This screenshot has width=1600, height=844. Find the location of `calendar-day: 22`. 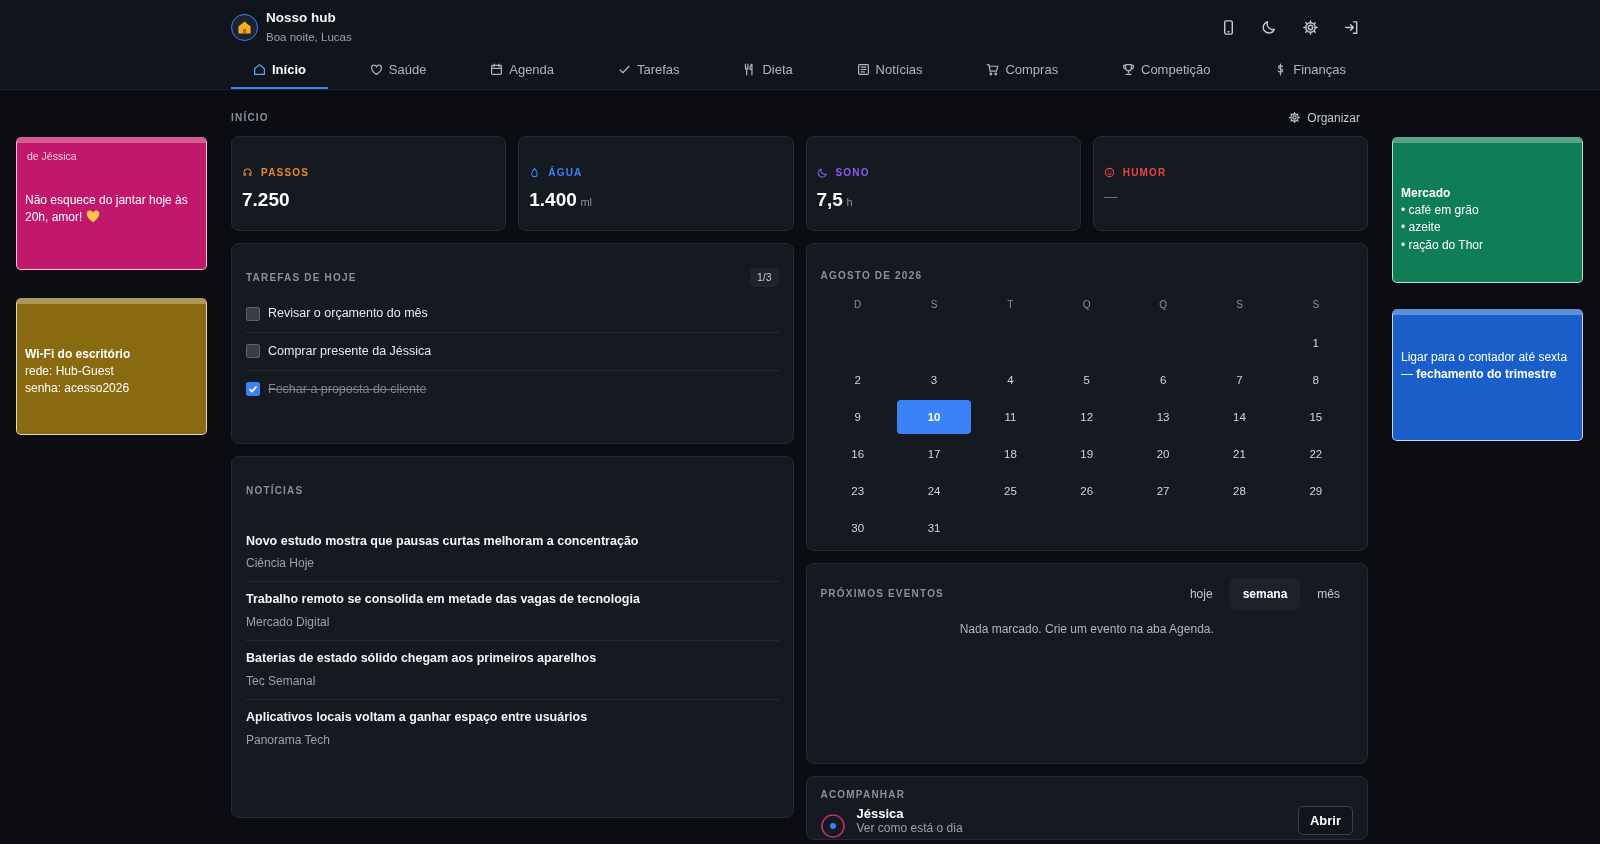

calendar-day: 22 is located at coordinates (1315, 453).